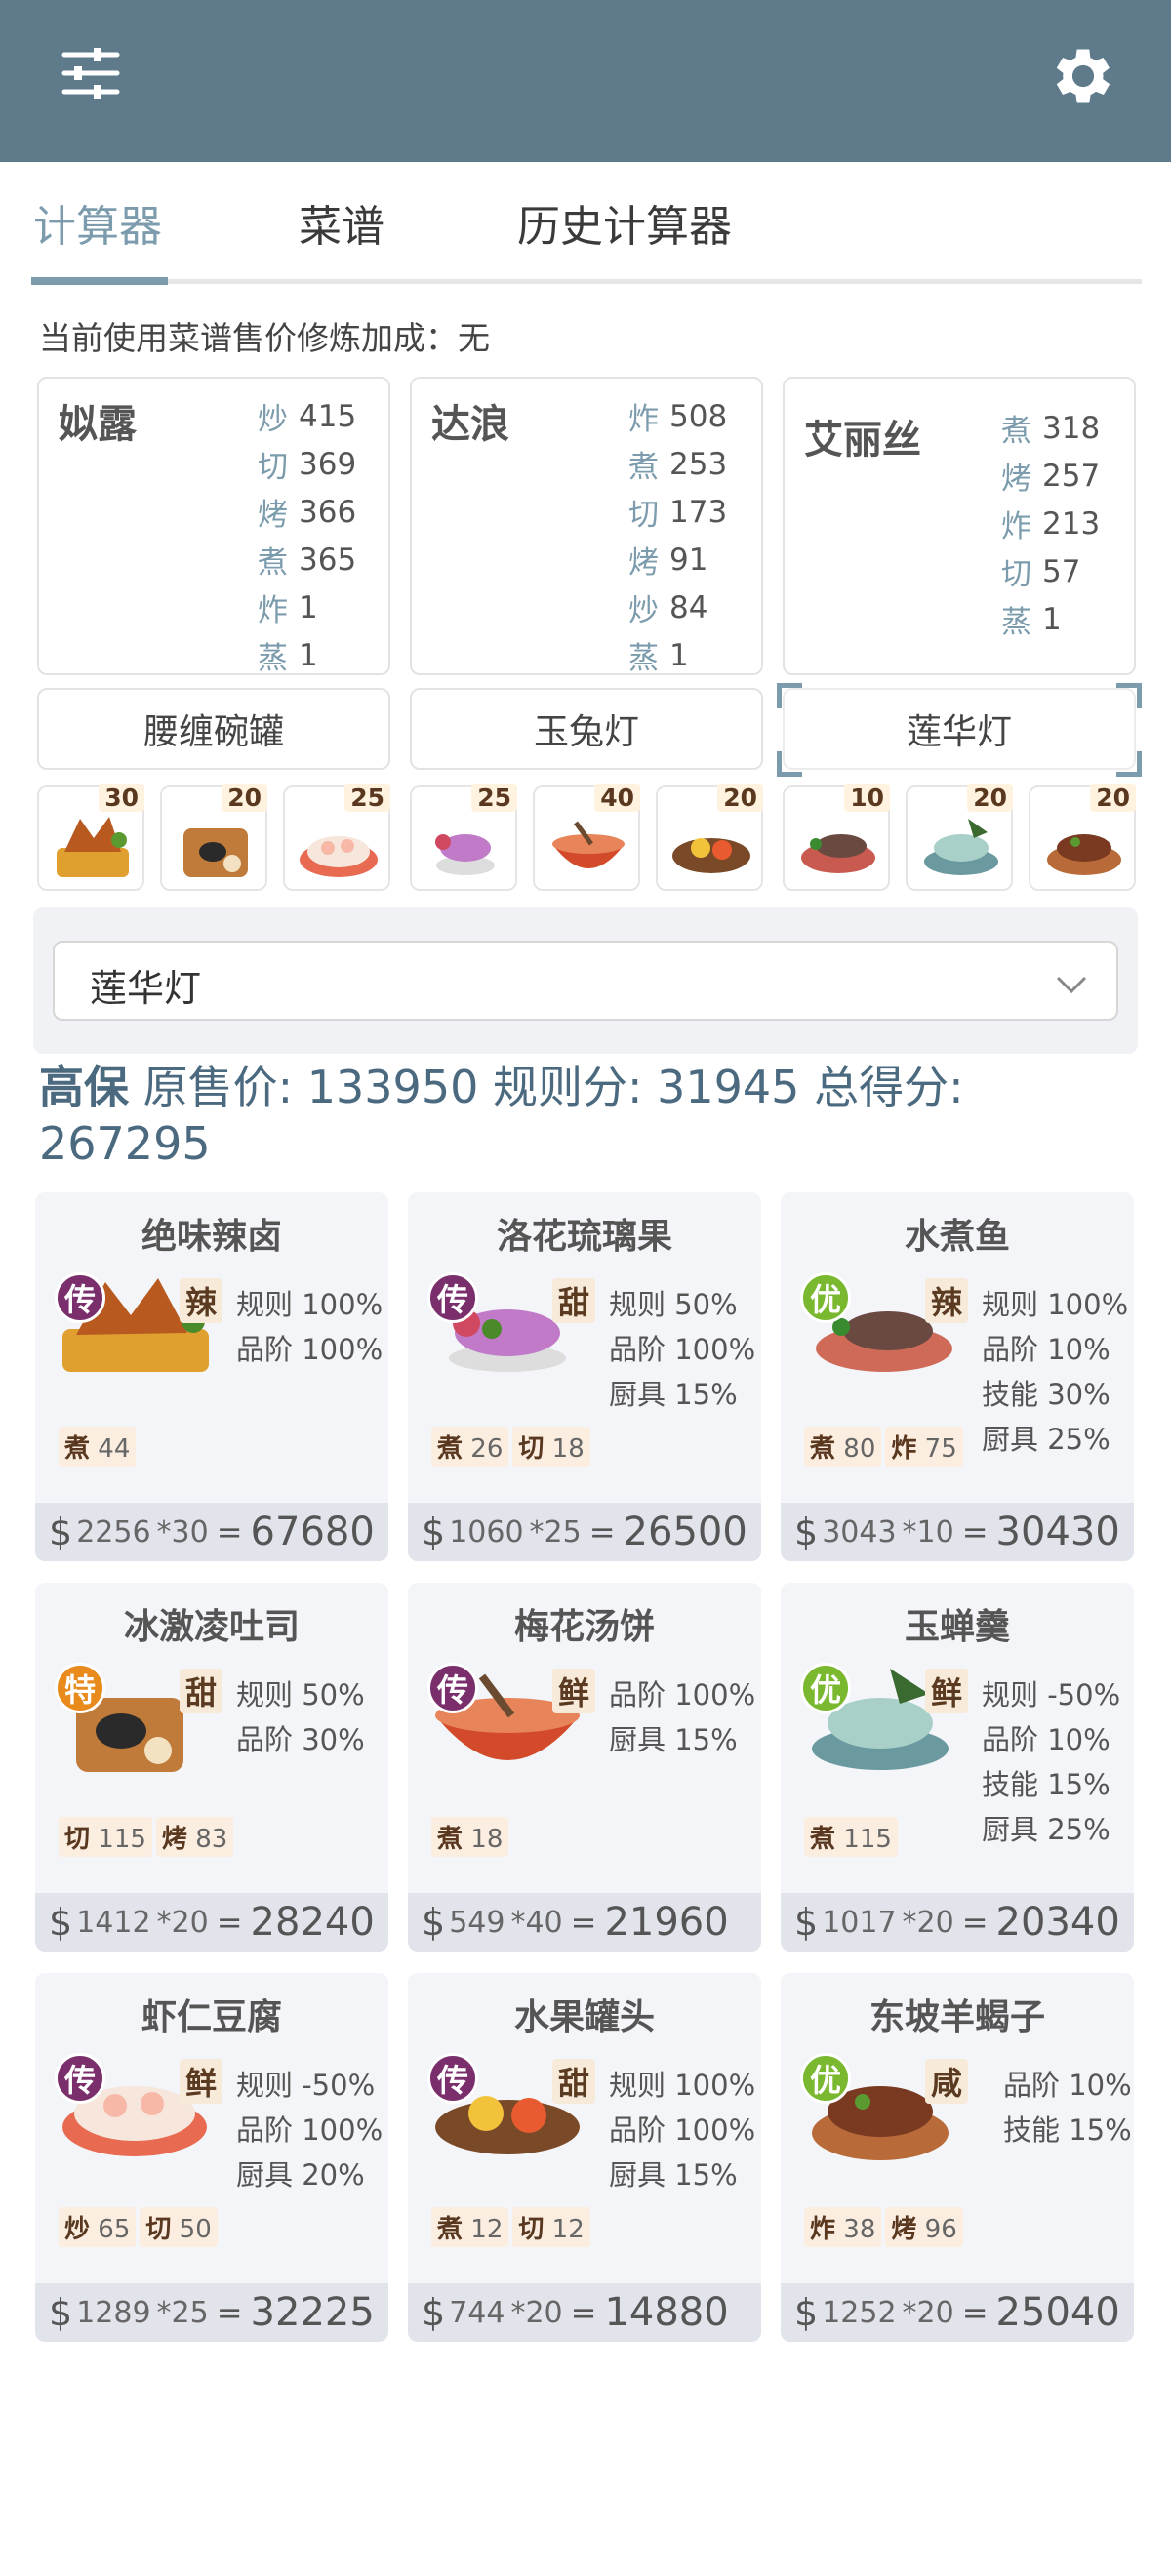 The height and width of the screenshot is (2576, 1171). Describe the element at coordinates (90, 837) in the screenshot. I see `dish-thumbnail: 30` at that location.